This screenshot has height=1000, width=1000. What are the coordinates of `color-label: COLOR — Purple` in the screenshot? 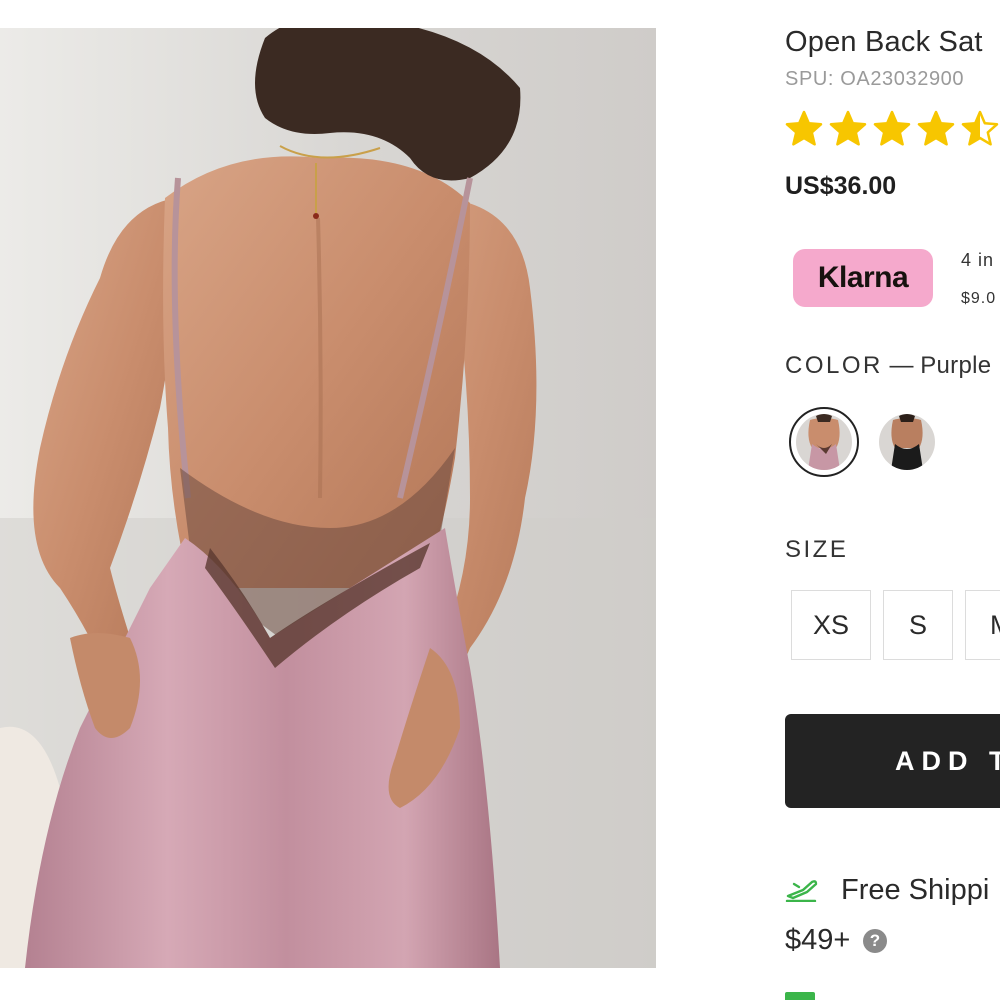 It's located at (888, 366).